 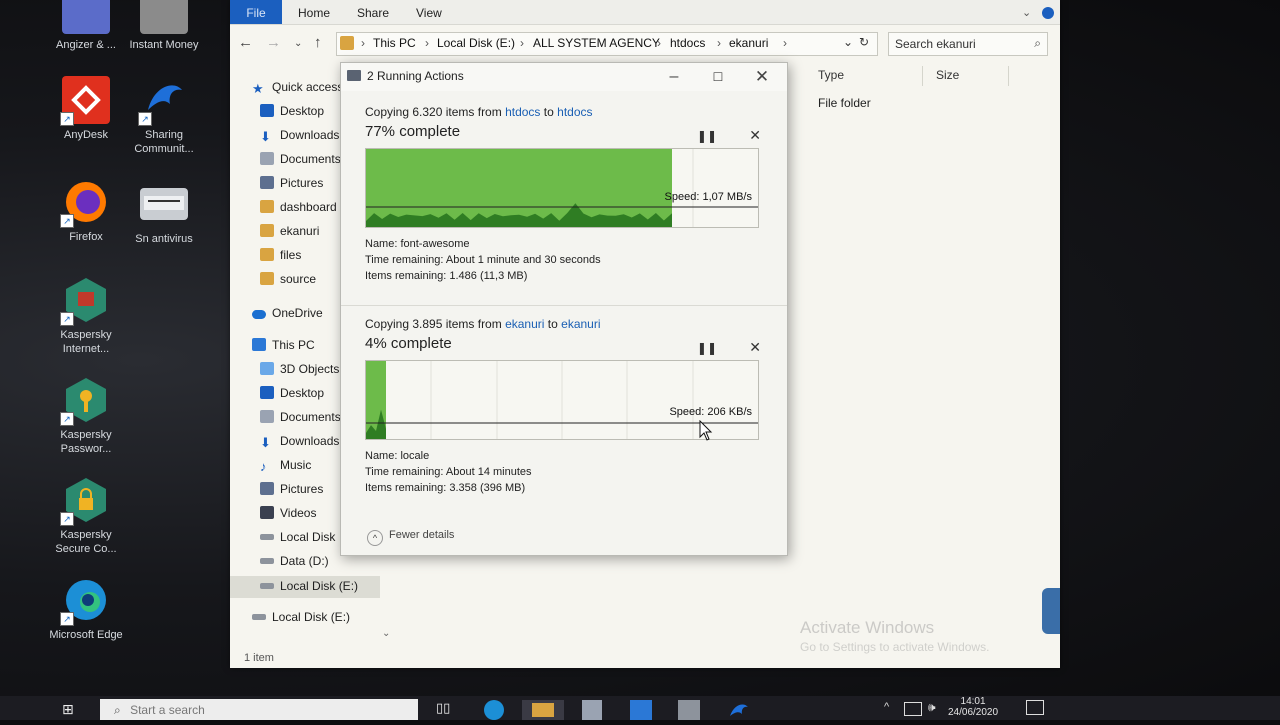 I want to click on network-icon, so click(x=913, y=709).